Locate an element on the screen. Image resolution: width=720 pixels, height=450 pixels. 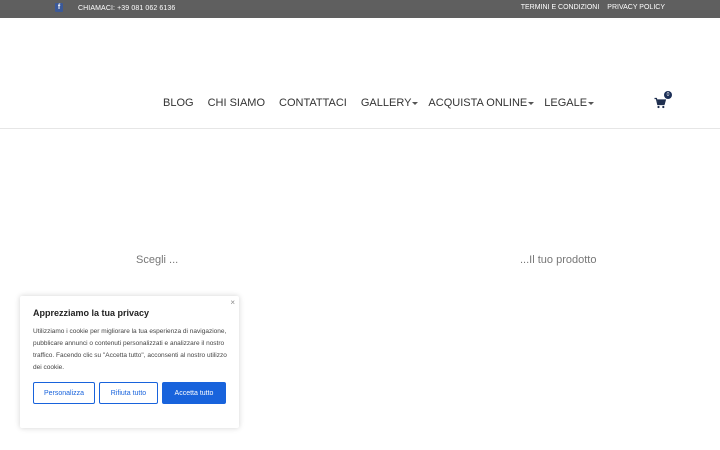
nav-gallery: GALLERY is located at coordinates (390, 103).